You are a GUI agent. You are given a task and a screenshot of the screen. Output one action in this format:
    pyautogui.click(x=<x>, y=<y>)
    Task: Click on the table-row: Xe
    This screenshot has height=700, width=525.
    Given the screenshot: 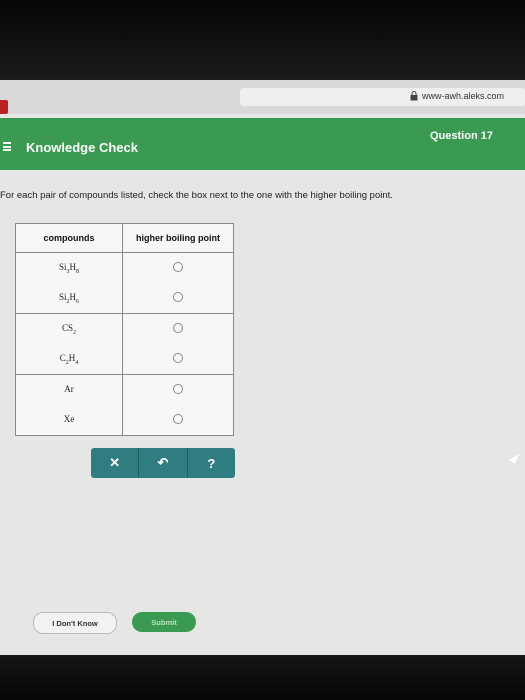 What is the action you would take?
    pyautogui.click(x=124, y=420)
    